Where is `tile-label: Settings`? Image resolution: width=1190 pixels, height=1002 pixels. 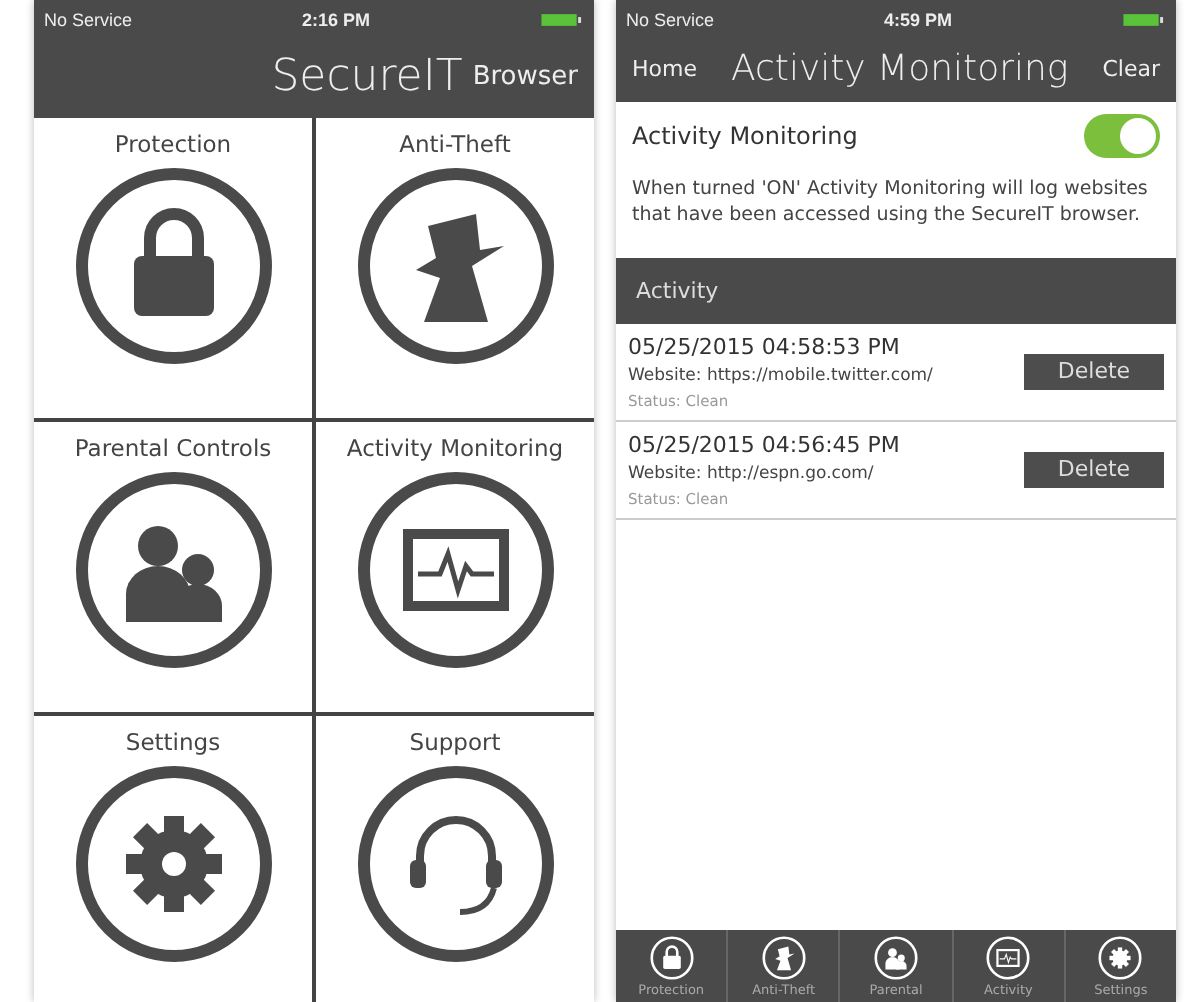
tile-label: Settings is located at coordinates (173, 742).